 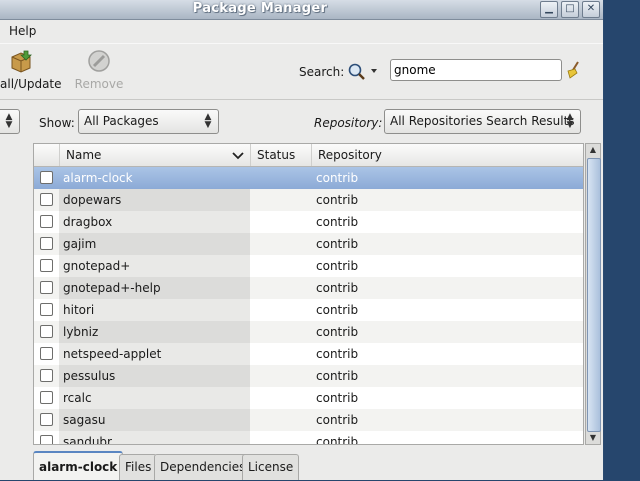 What do you see at coordinates (309, 465) in the screenshot?
I see `details-tabs: alarm-clock Files Dependencies License` at bounding box center [309, 465].